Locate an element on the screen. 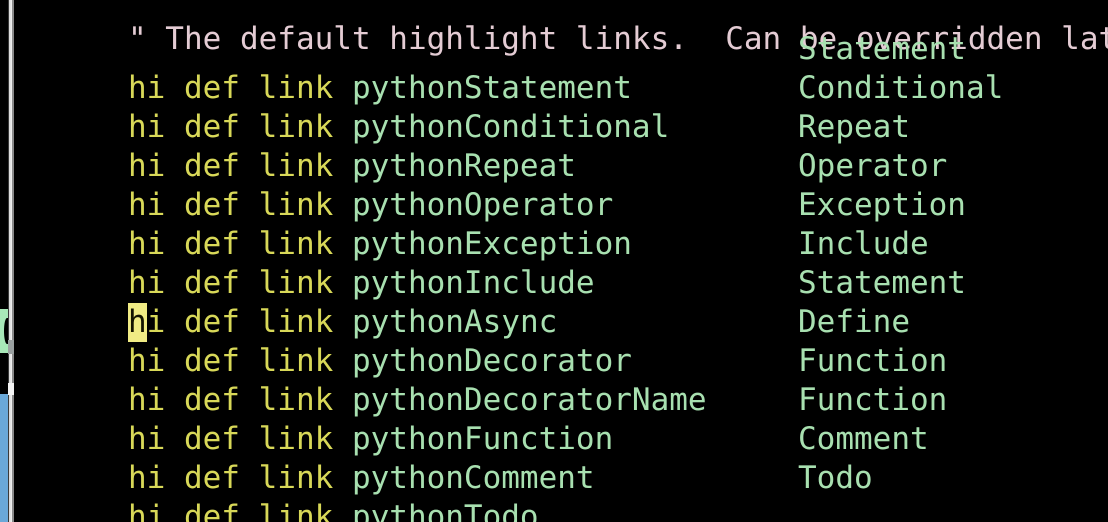 This screenshot has height=522, width=1108. link-target: Repeat is located at coordinates (854, 127).